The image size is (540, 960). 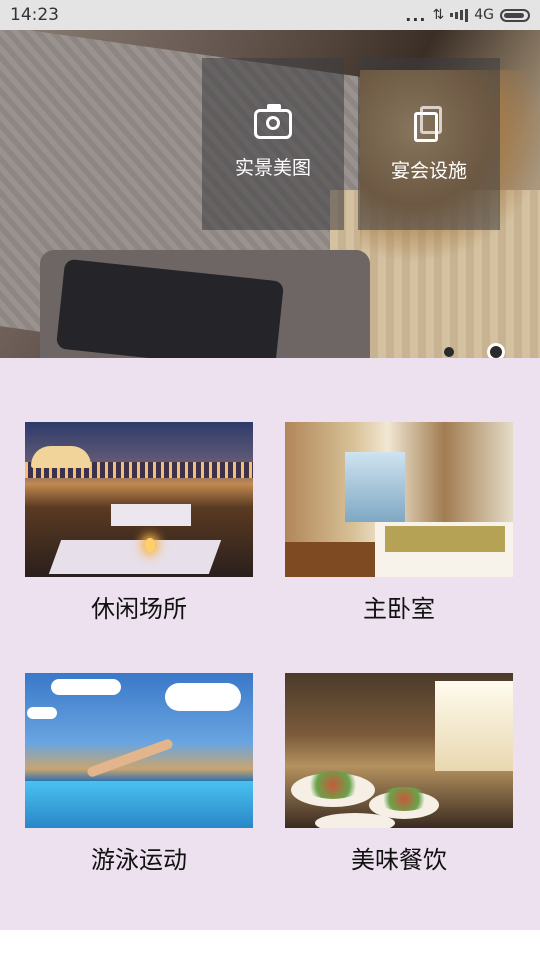 What do you see at coordinates (459, 15) in the screenshot?
I see `signal-icon` at bounding box center [459, 15].